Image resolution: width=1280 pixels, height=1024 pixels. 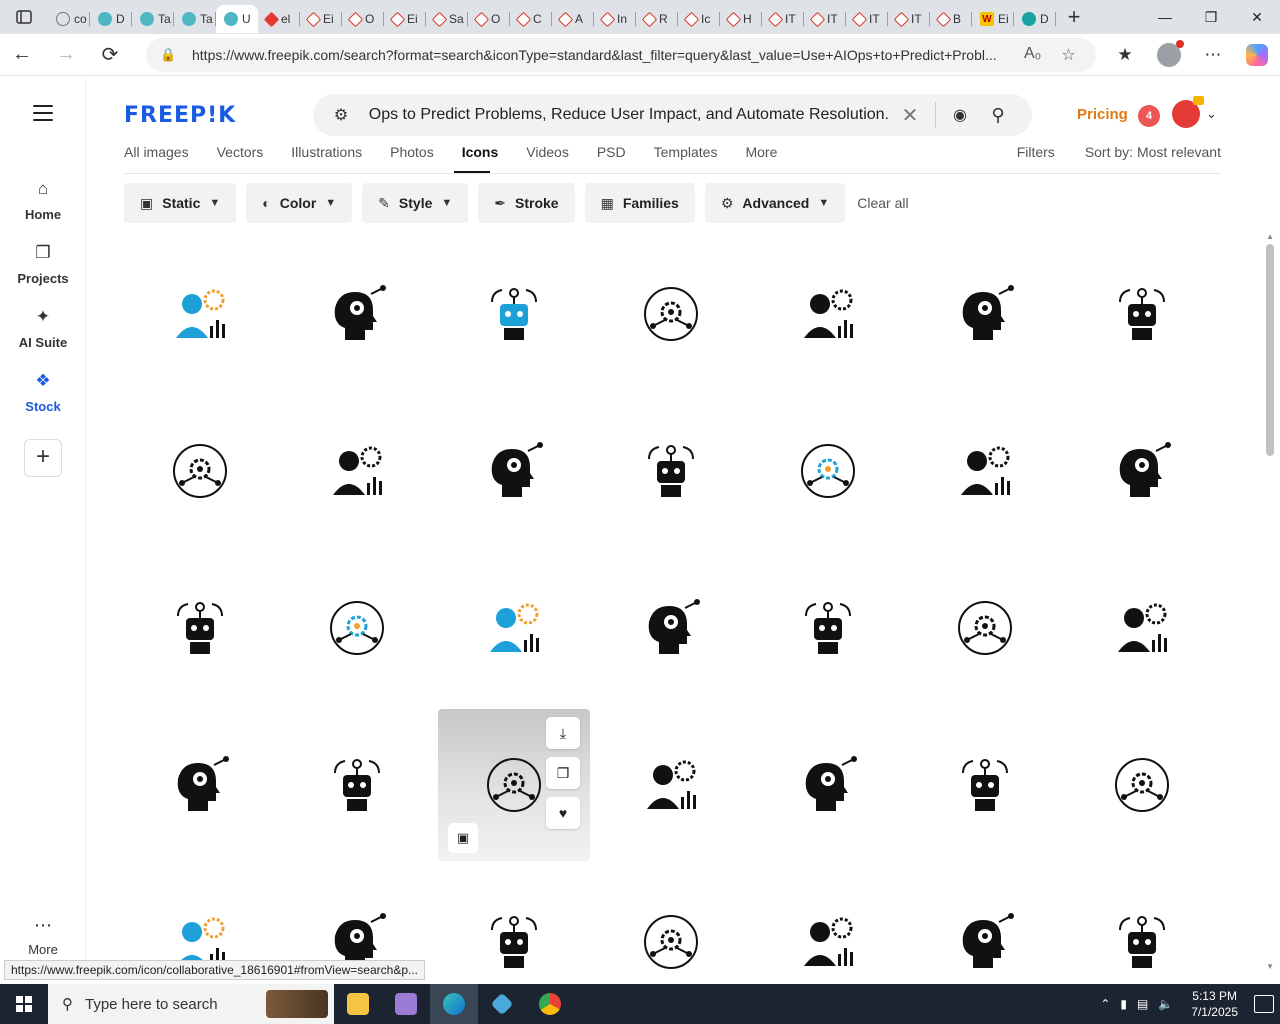 I want to click on clear-search-icon: ✕, so click(x=910, y=115).